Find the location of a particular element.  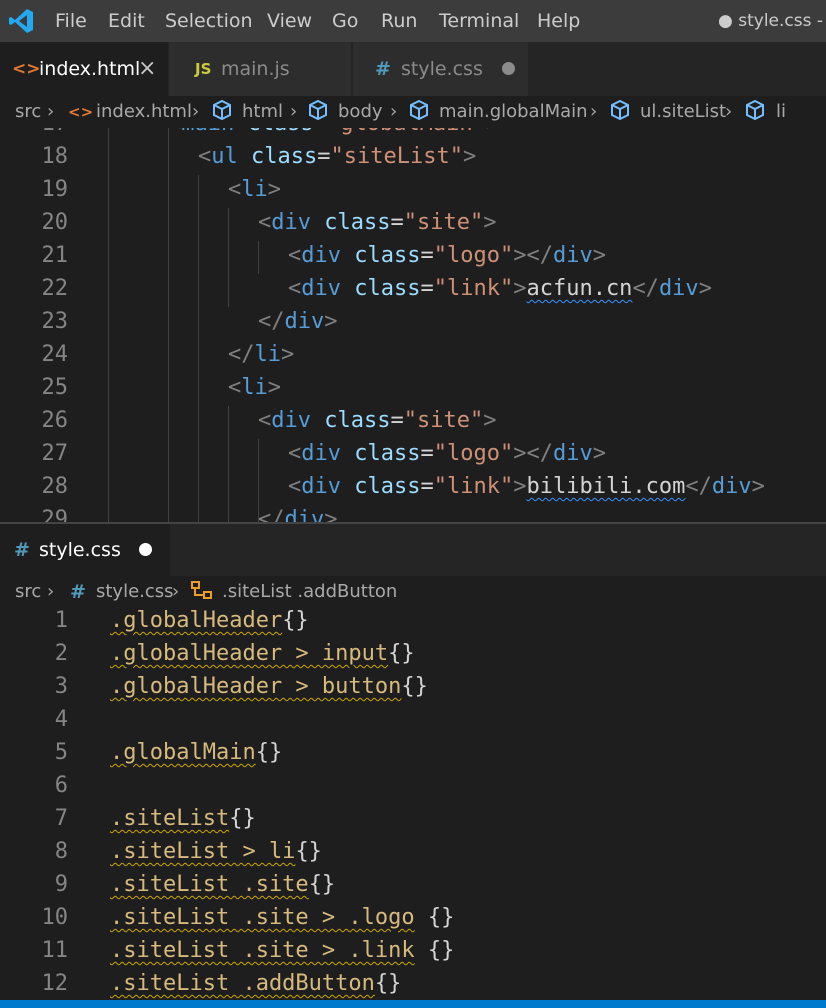

code-line: .siteList .site > .logo {} is located at coordinates (282, 917).